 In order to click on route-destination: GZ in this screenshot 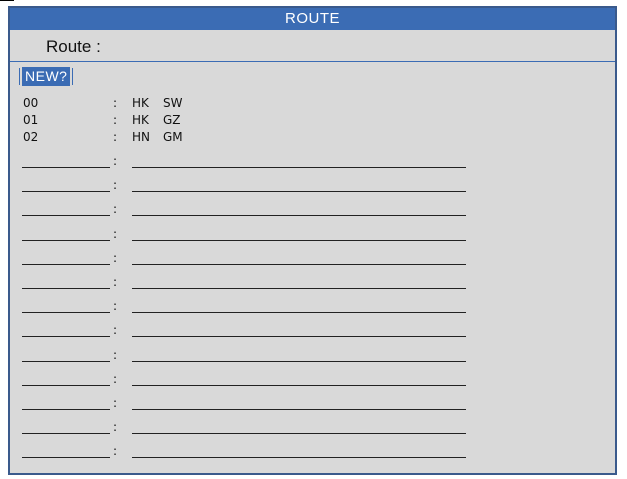, I will do `click(172, 120)`.